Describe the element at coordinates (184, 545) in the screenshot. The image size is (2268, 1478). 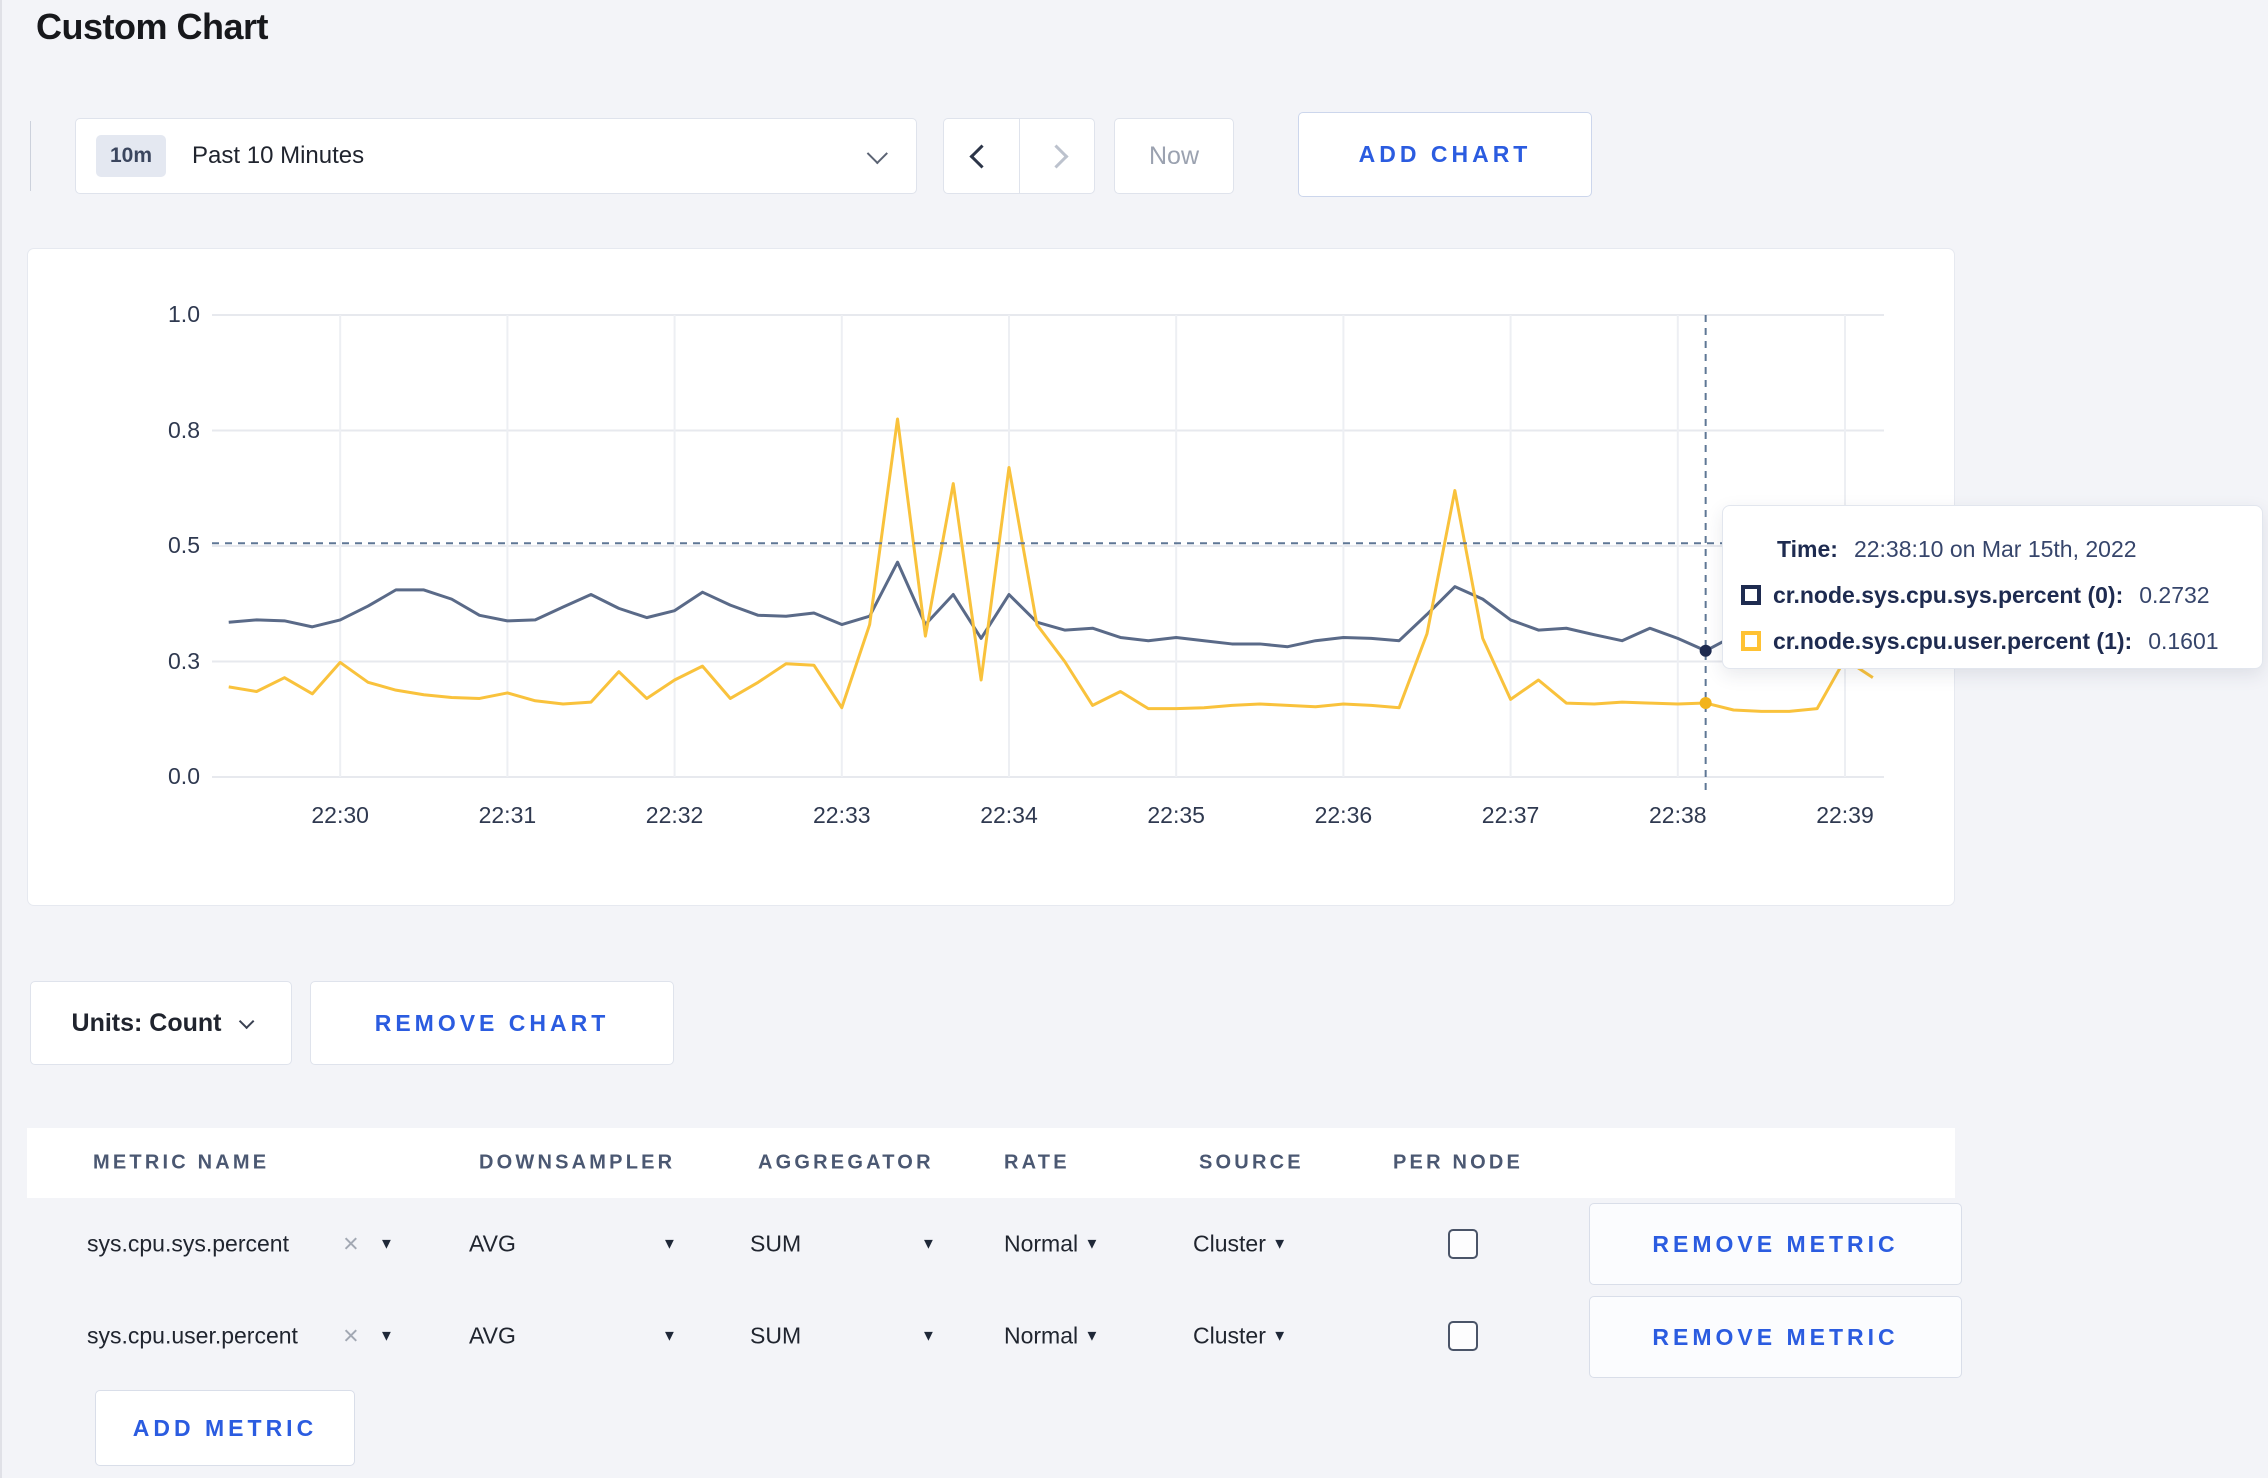
I see `y-axis-tick-label: 0.5` at that location.